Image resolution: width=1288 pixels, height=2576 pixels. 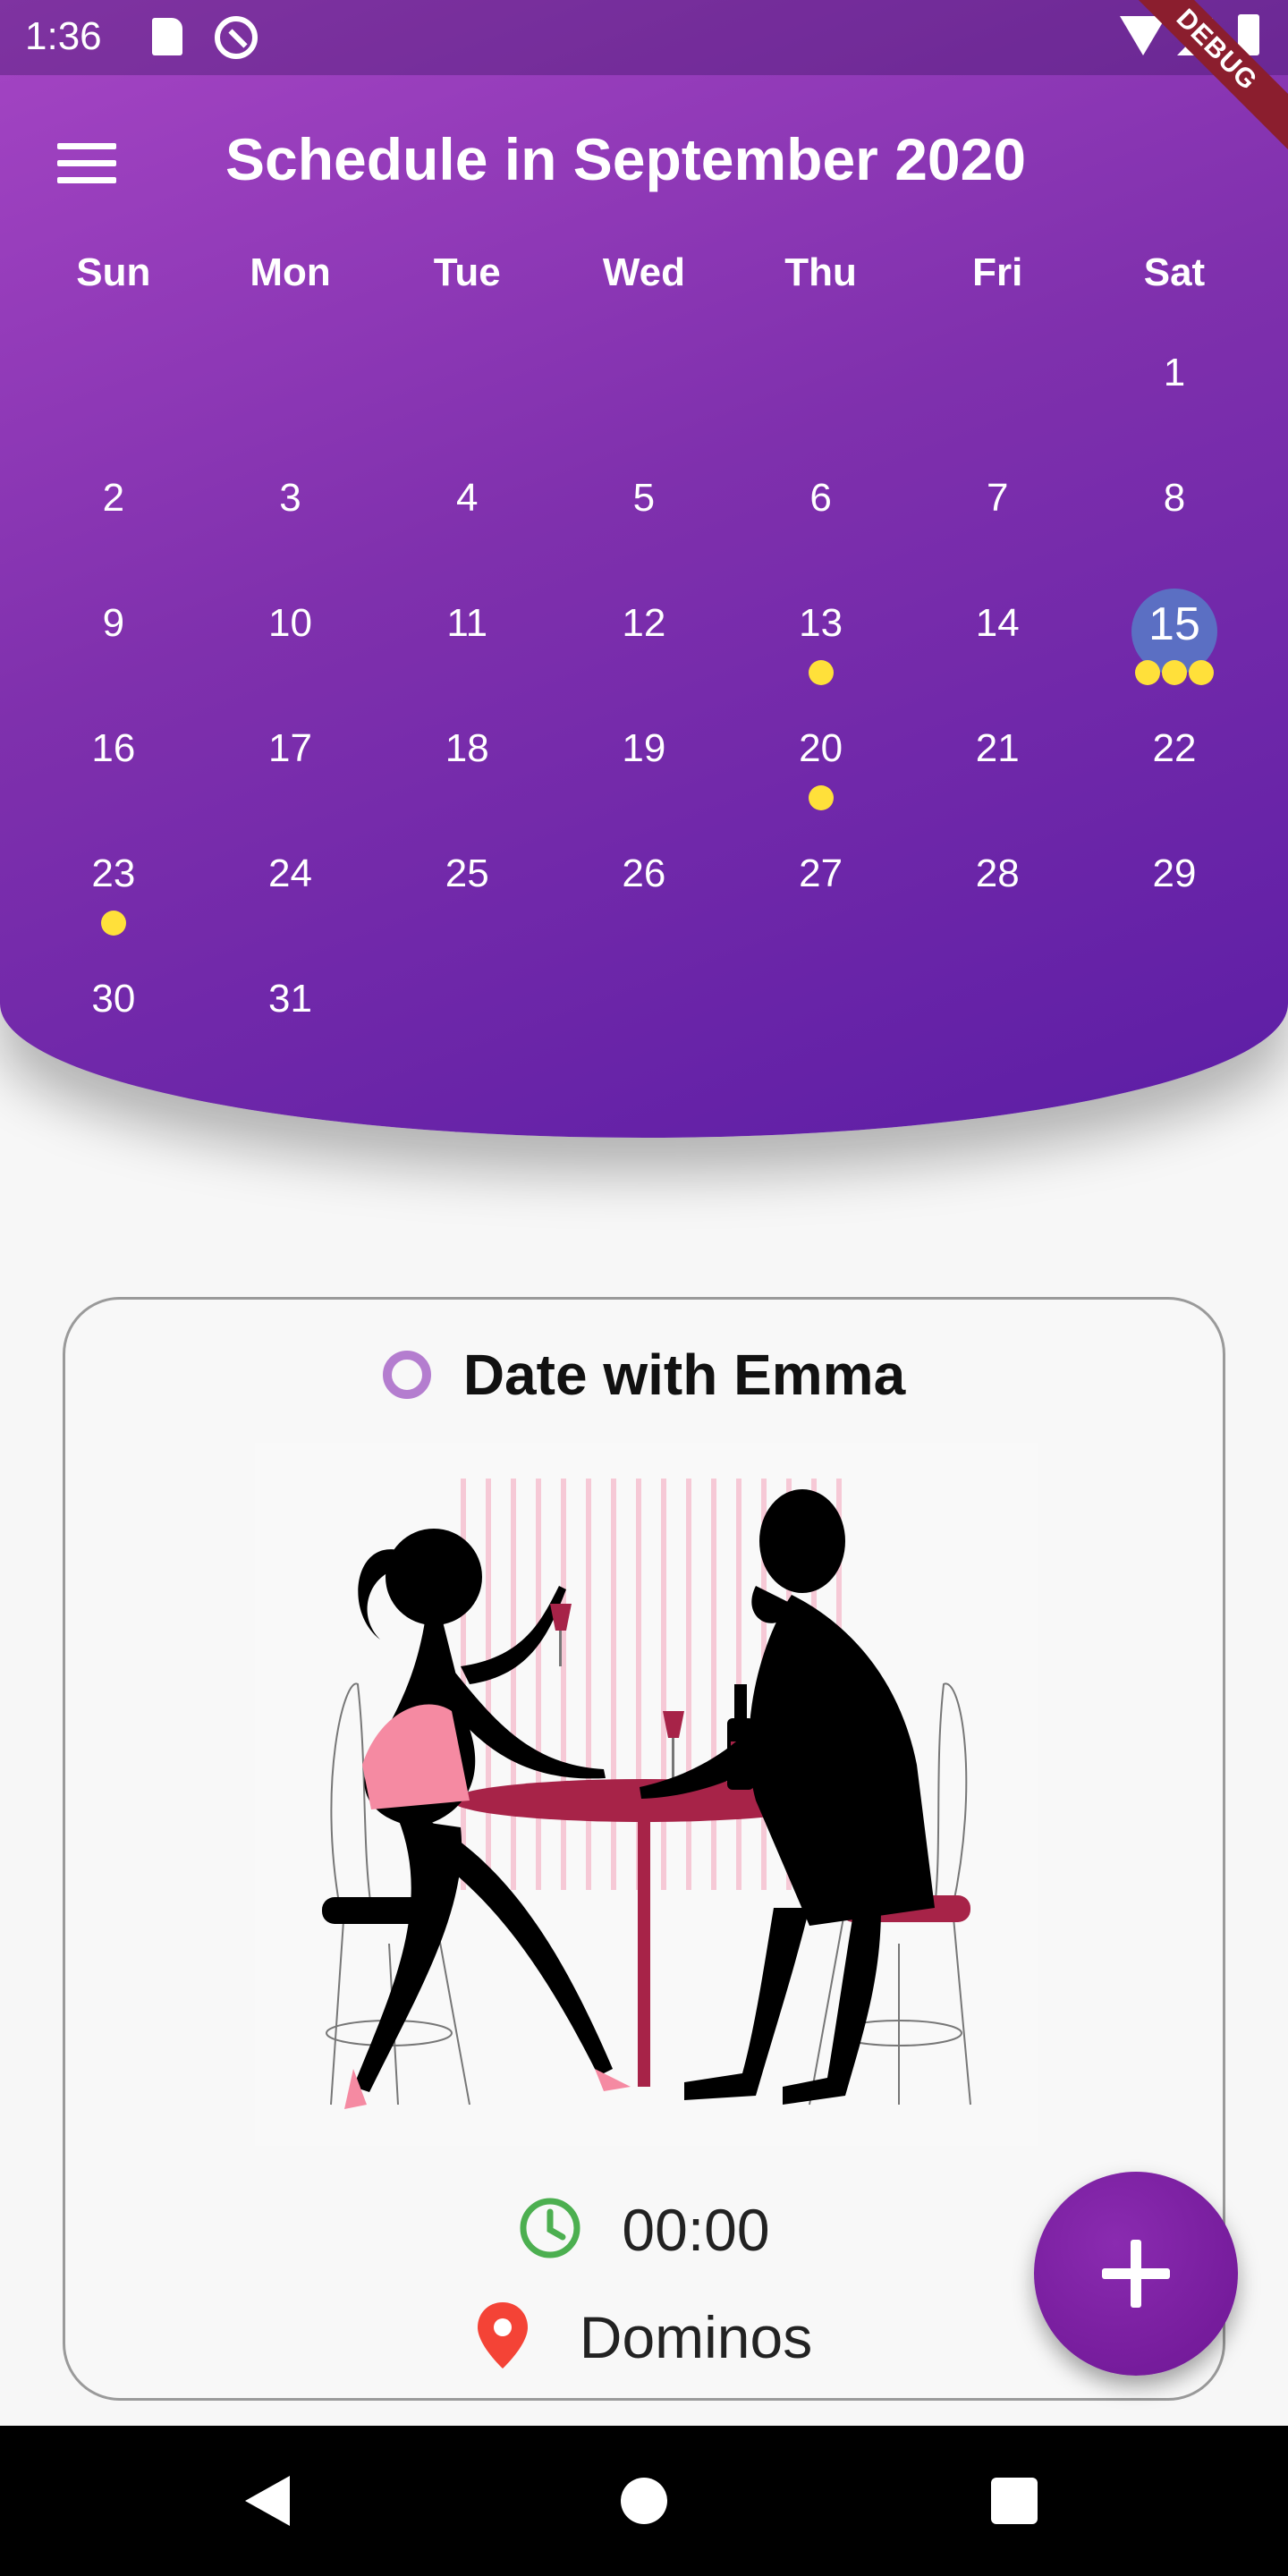 What do you see at coordinates (467, 873) in the screenshot?
I see `calendar-day-number: 25` at bounding box center [467, 873].